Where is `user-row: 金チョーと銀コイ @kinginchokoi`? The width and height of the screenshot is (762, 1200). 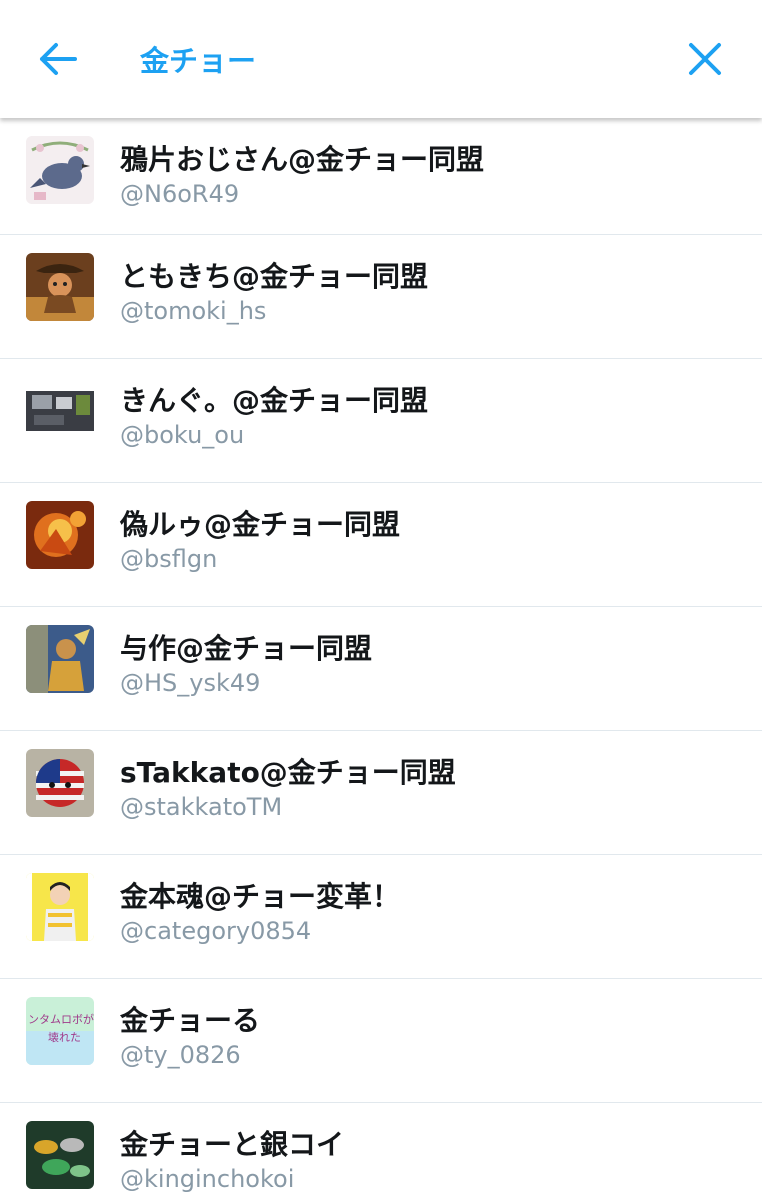 user-row: 金チョーと銀コイ @kinginchokoi is located at coordinates (381, 1151).